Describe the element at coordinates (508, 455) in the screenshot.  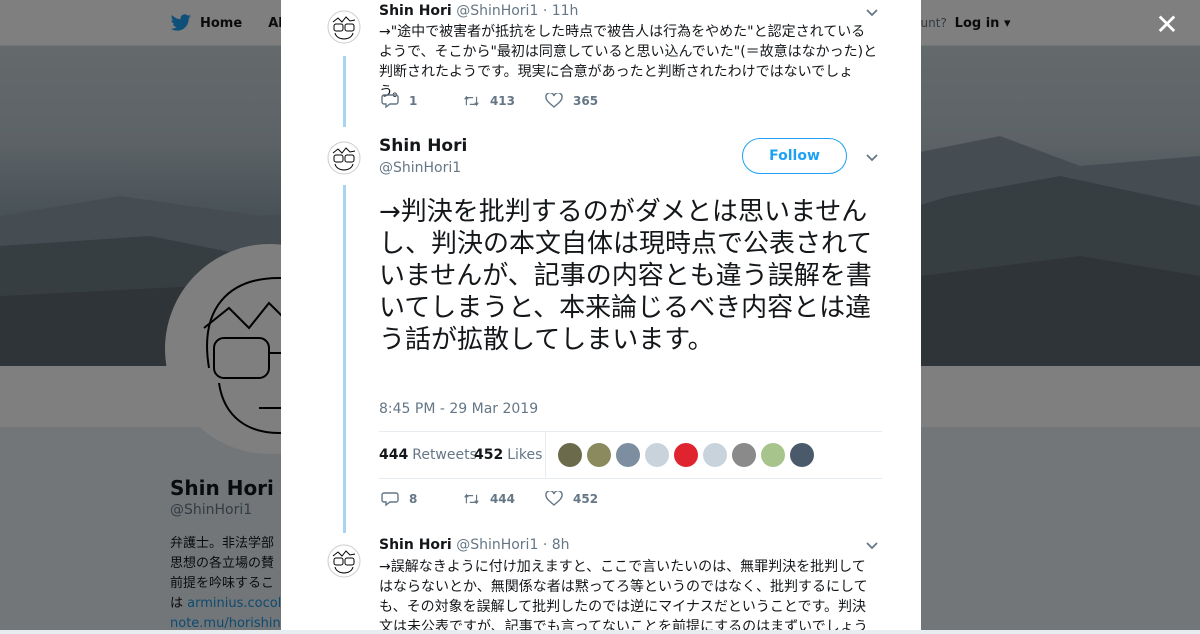
I see `likes-stat: 452 Likes` at that location.